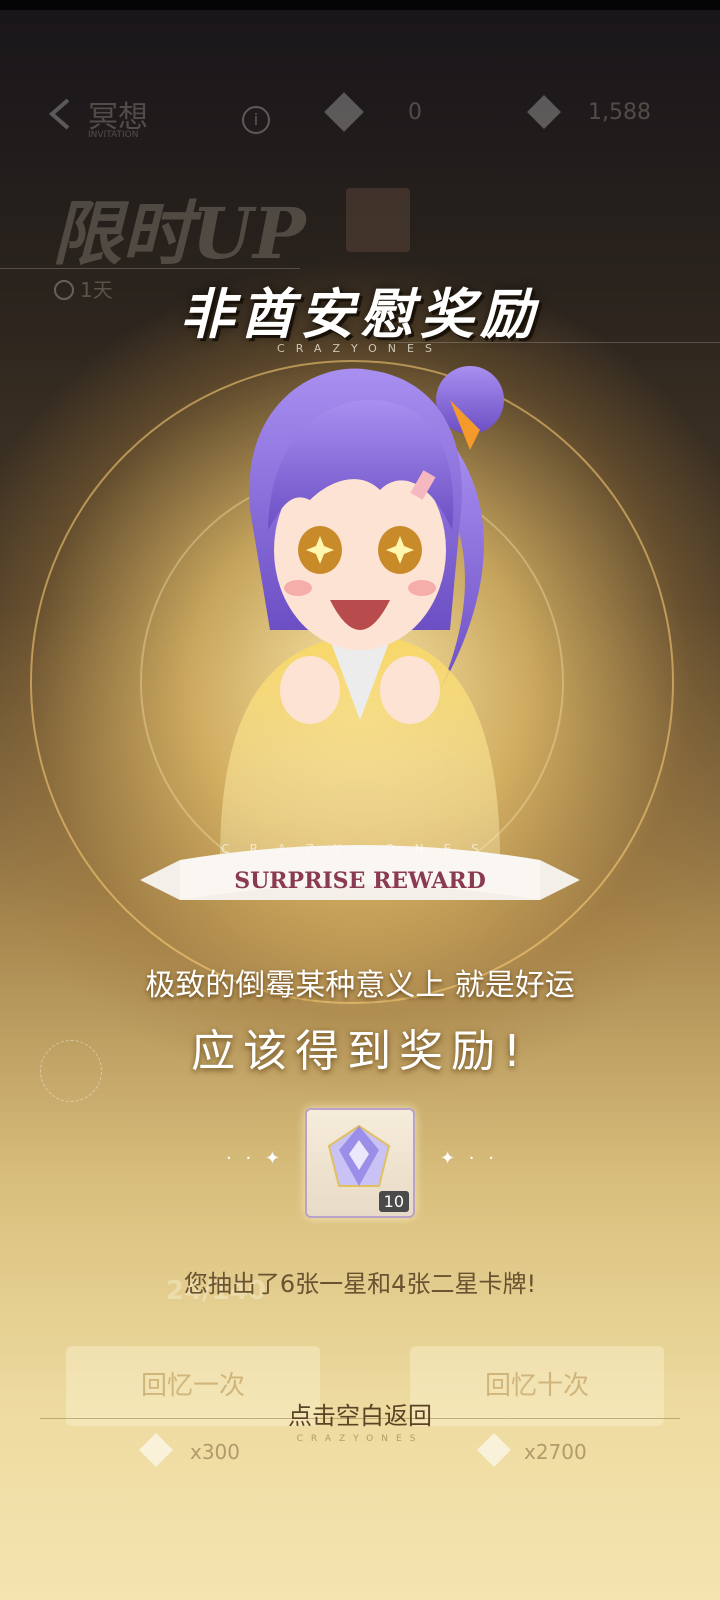 Image resolution: width=720 pixels, height=1600 pixels. What do you see at coordinates (256, 120) in the screenshot?
I see `info-icon: i` at bounding box center [256, 120].